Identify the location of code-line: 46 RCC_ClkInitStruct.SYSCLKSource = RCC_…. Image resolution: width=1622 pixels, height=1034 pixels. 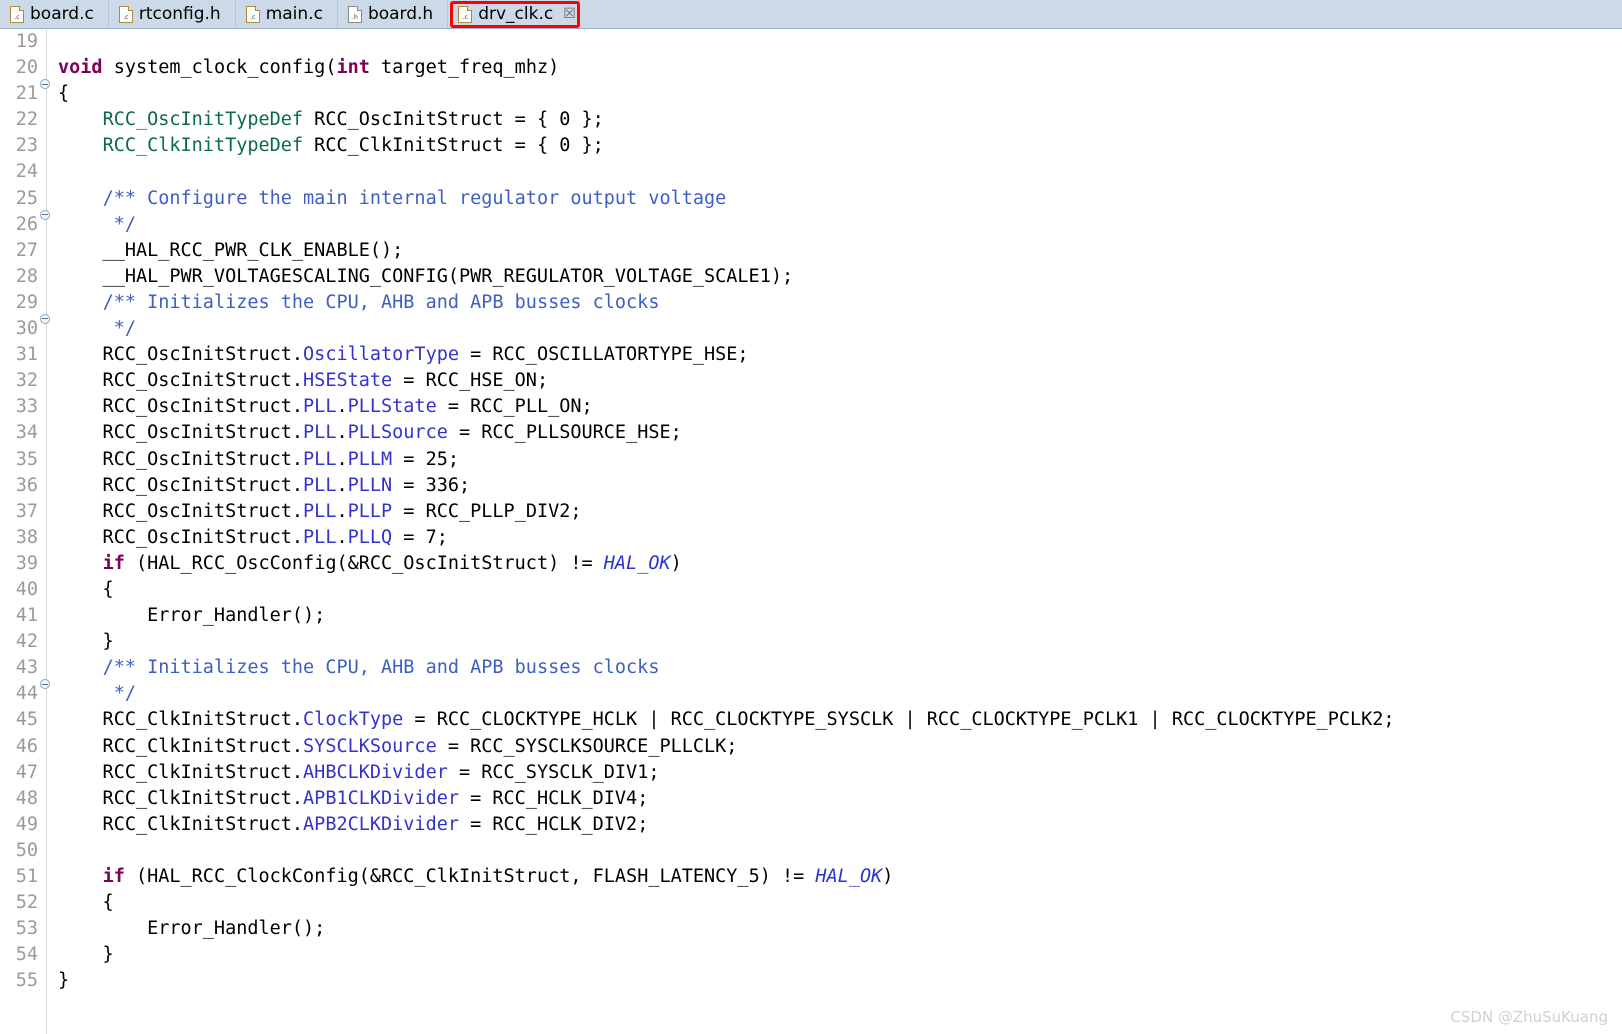
(811, 747).